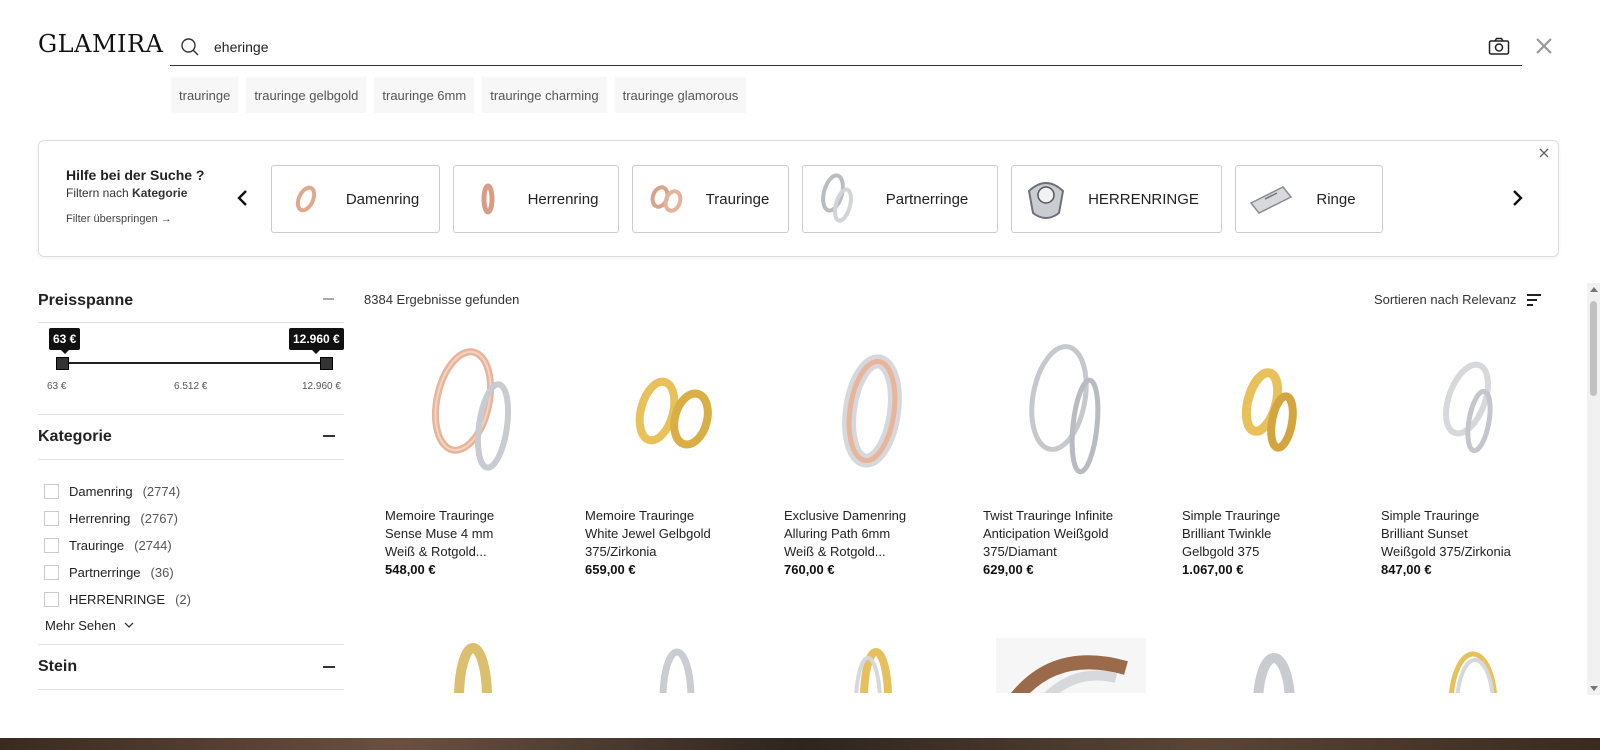  What do you see at coordinates (648, 533) in the screenshot?
I see `product-name-line: White Jewel Gelbgold` at bounding box center [648, 533].